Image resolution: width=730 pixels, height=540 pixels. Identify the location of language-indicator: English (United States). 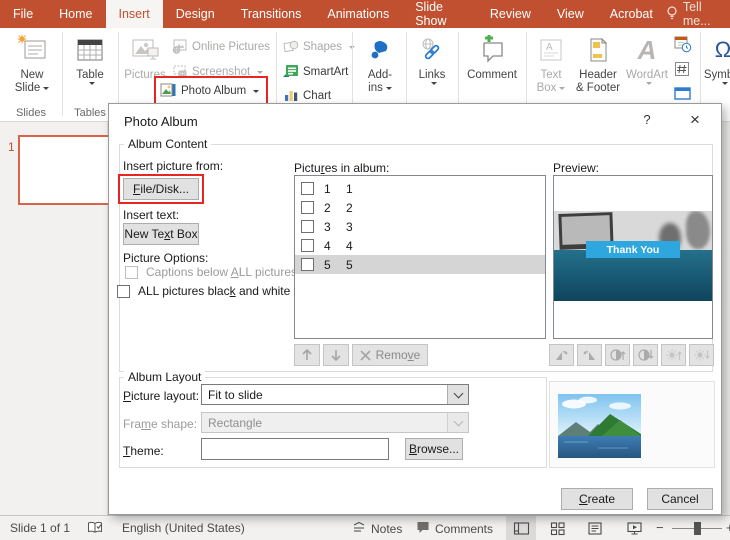
(183, 528).